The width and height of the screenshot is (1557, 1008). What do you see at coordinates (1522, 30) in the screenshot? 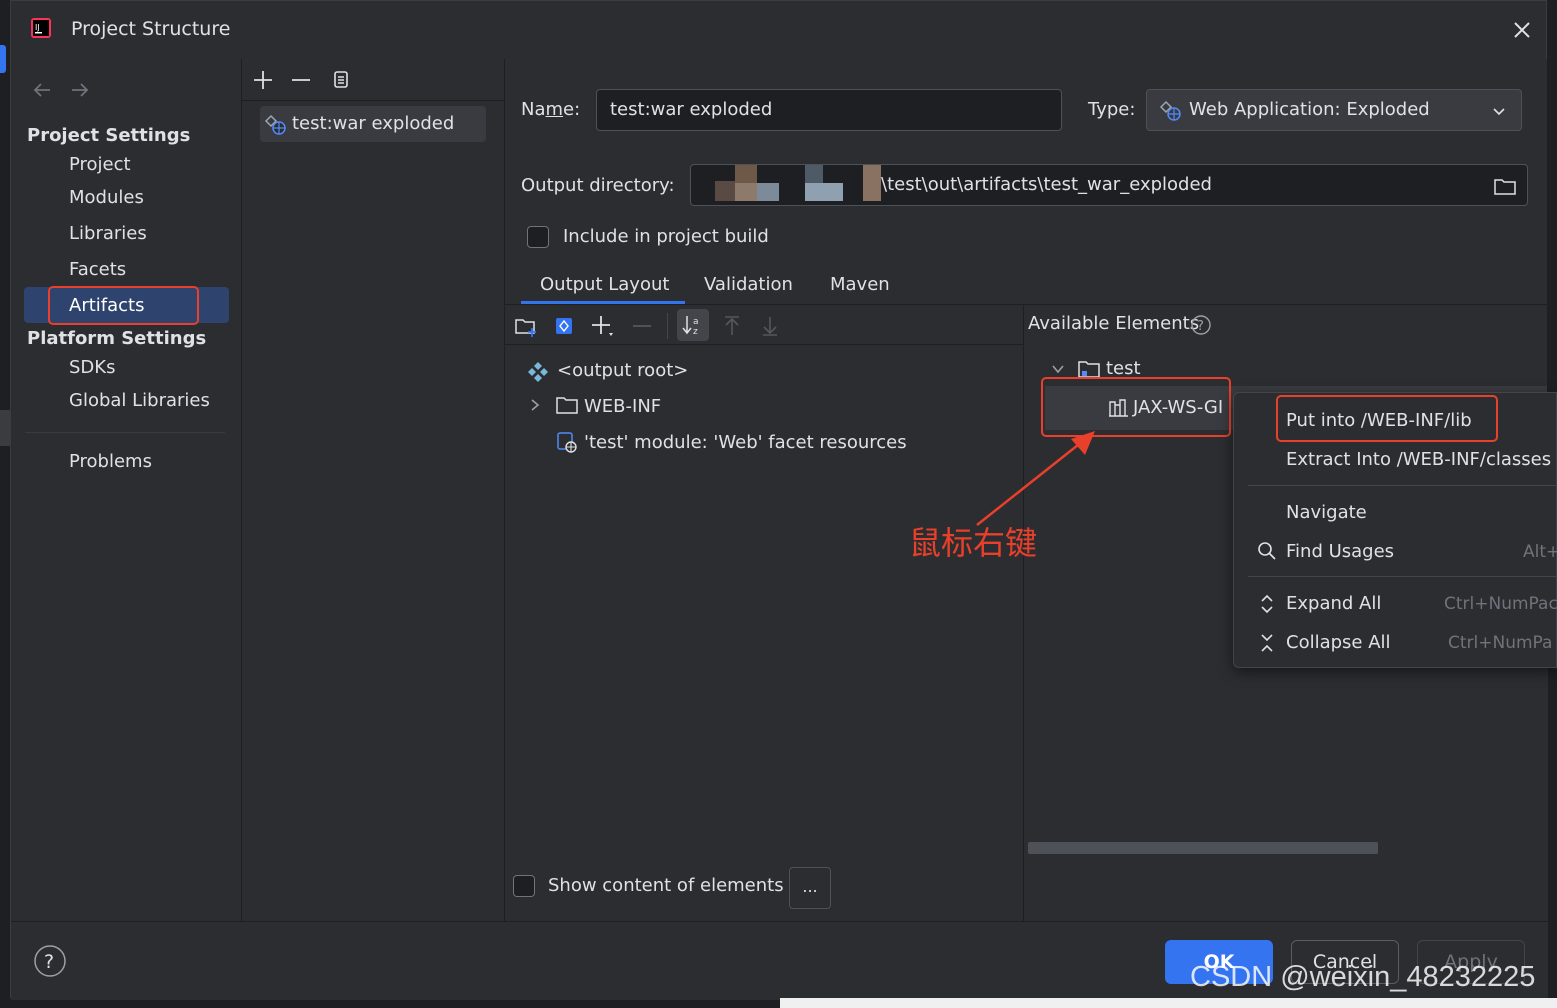
I see `close-icon` at bounding box center [1522, 30].